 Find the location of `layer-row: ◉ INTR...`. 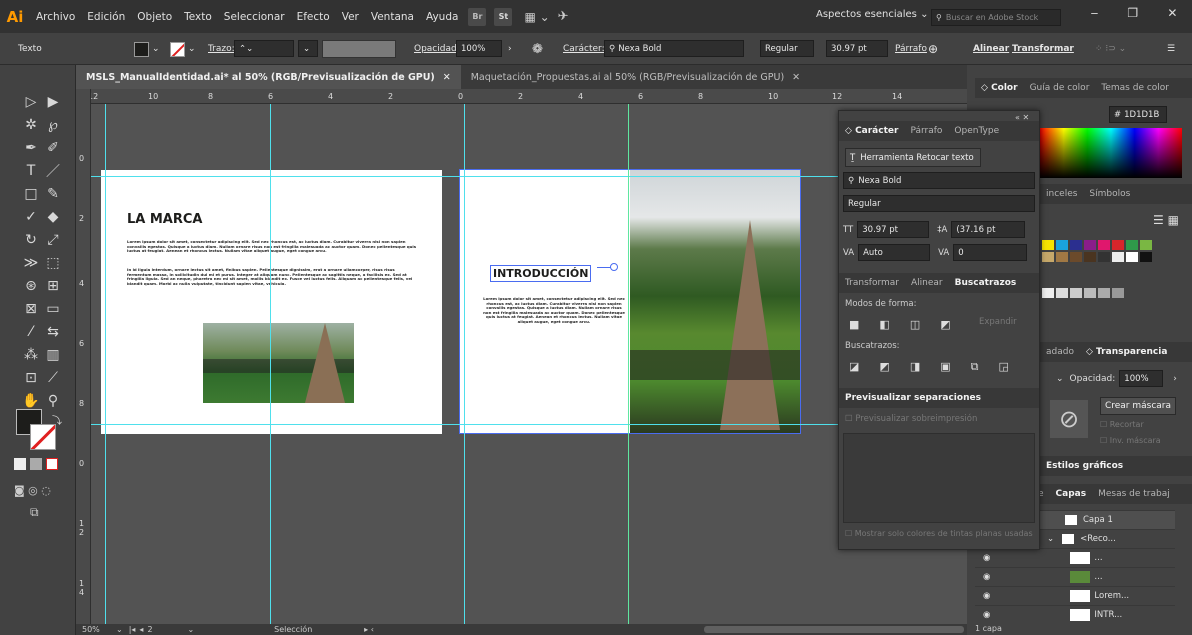

layer-row: ◉ INTR... is located at coordinates (1075, 614).